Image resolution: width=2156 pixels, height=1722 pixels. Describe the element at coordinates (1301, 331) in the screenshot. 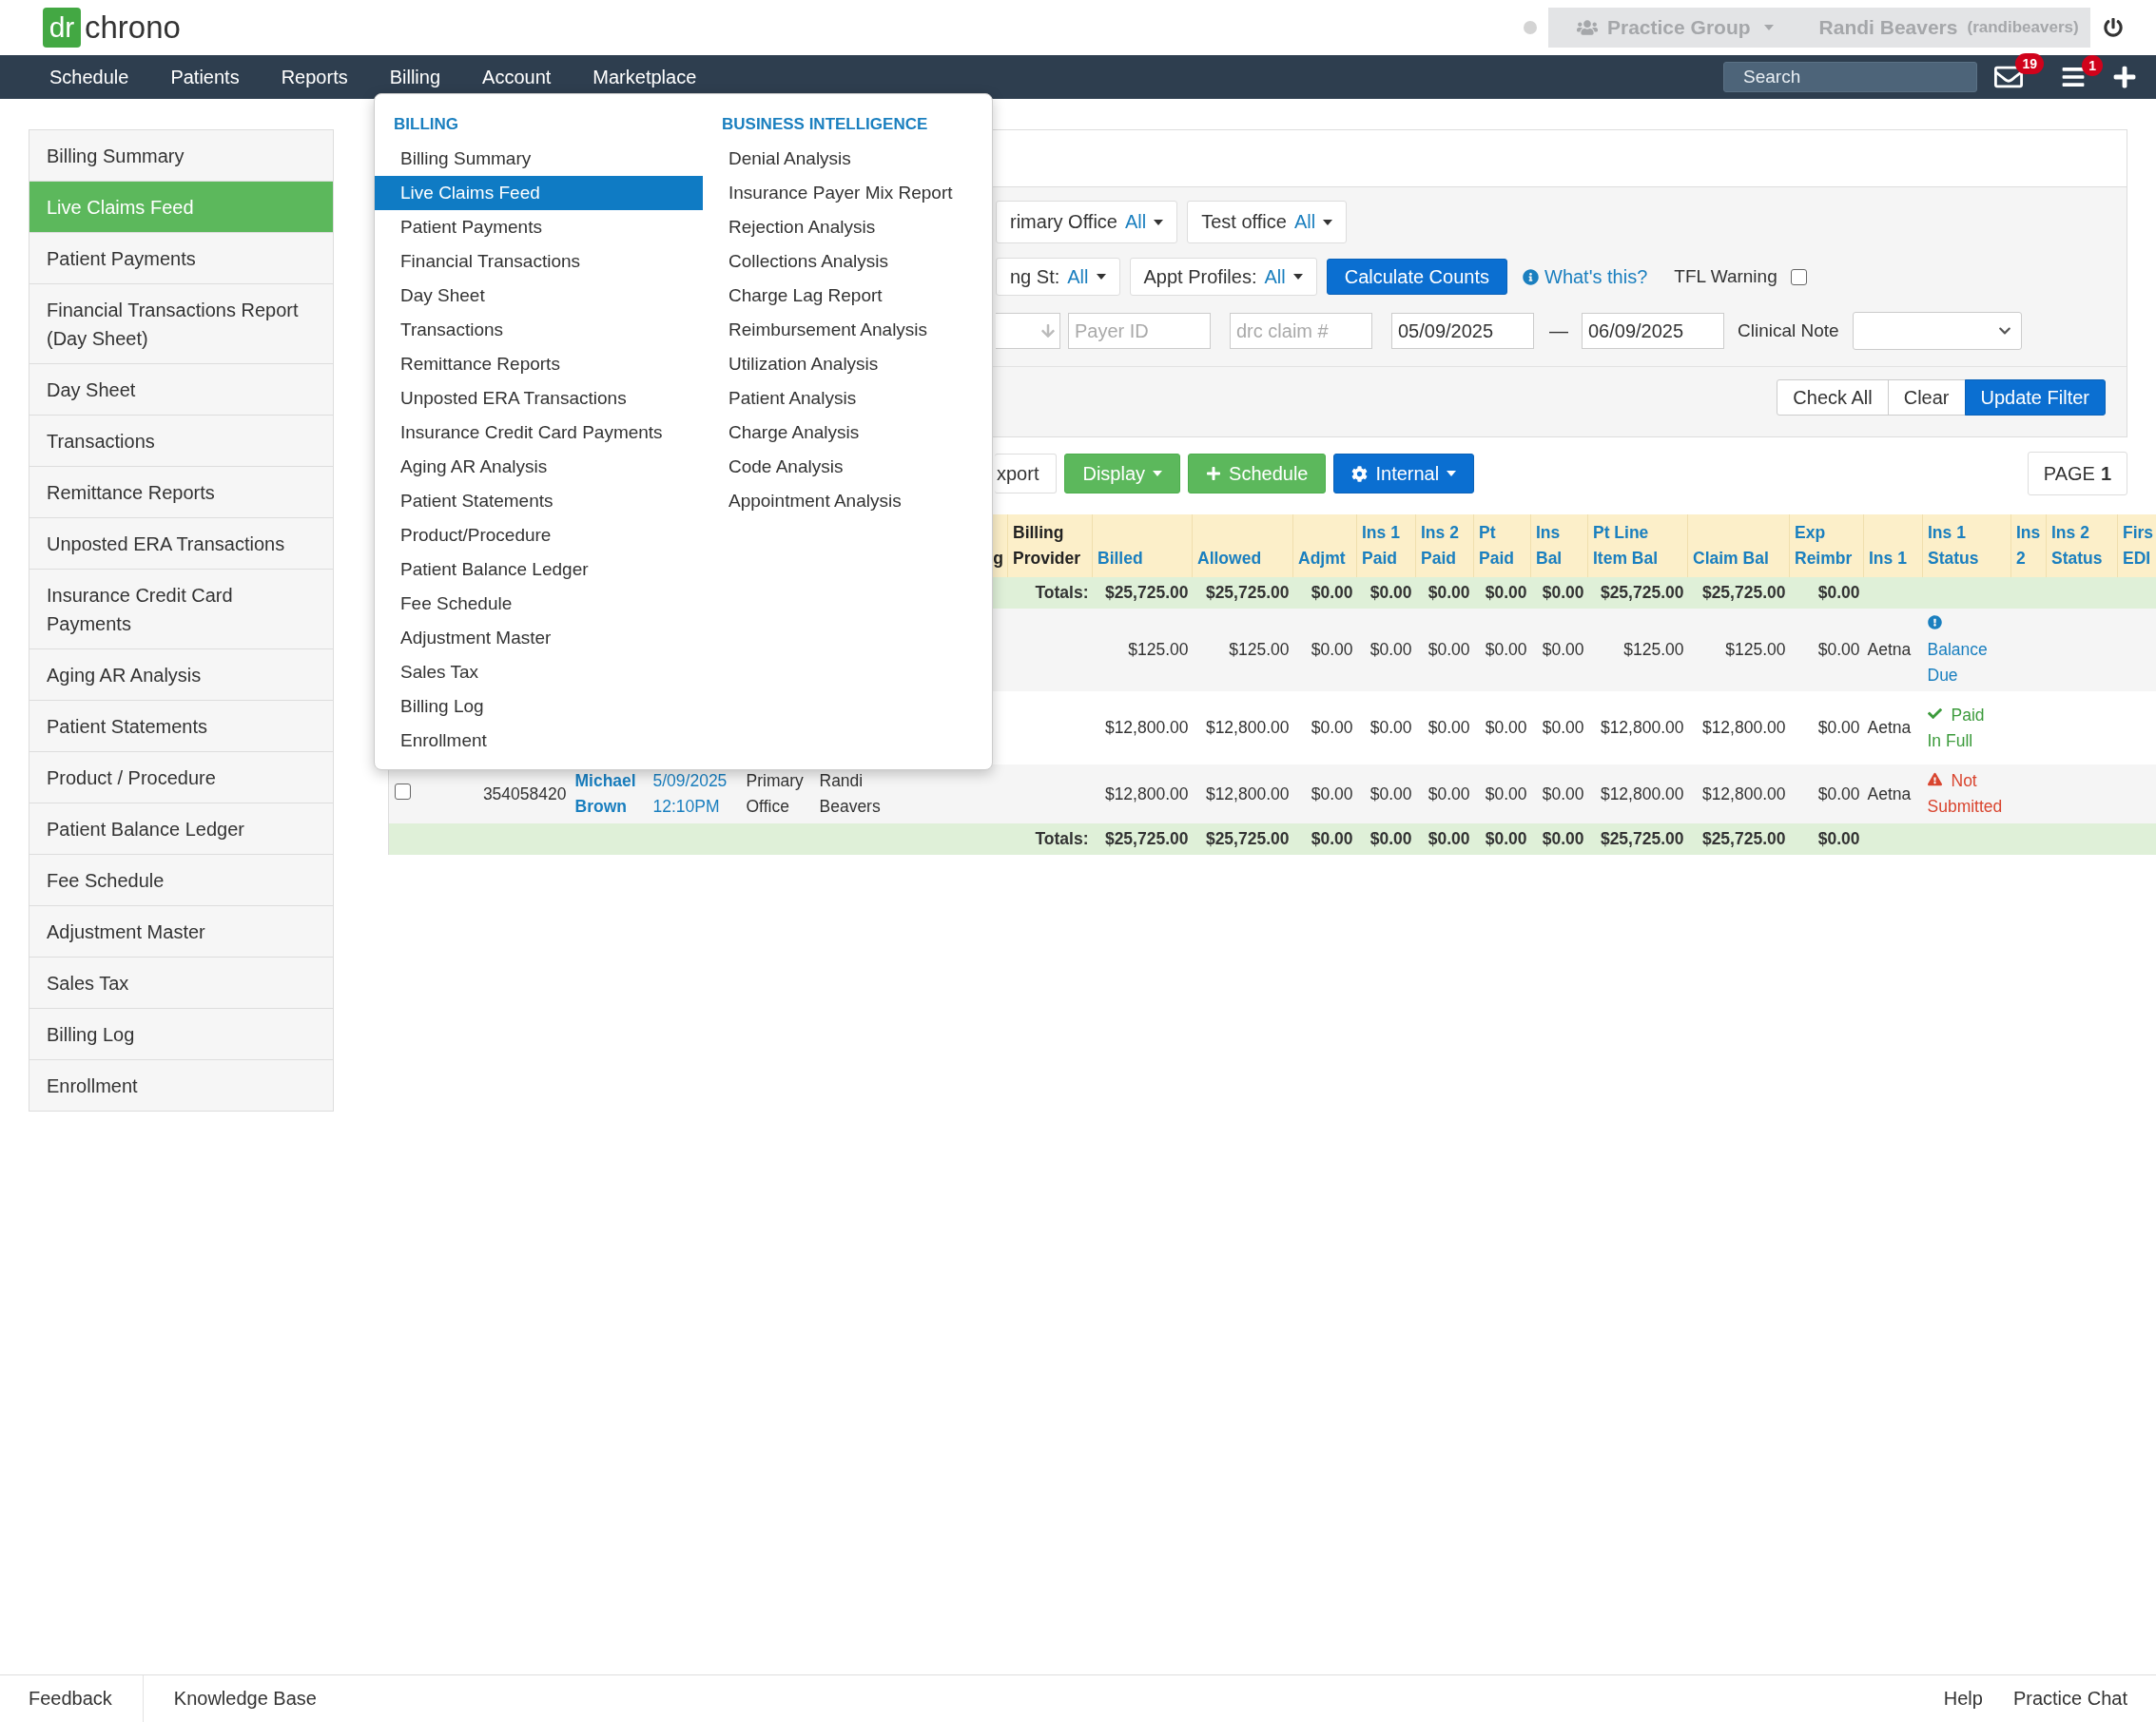

I see `claim-number-field: drc claim #` at that location.